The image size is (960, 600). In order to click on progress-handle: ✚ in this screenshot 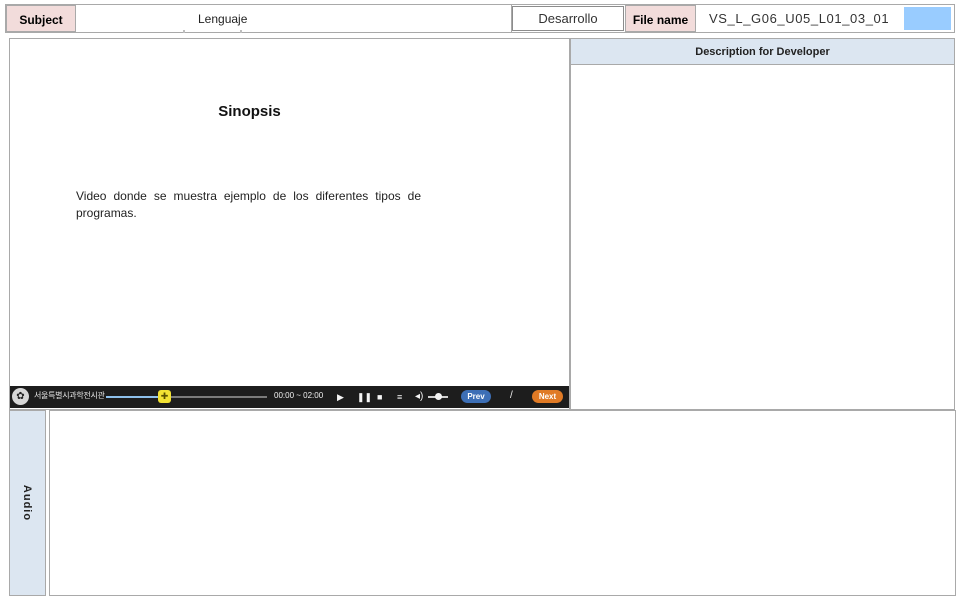, I will do `click(164, 396)`.